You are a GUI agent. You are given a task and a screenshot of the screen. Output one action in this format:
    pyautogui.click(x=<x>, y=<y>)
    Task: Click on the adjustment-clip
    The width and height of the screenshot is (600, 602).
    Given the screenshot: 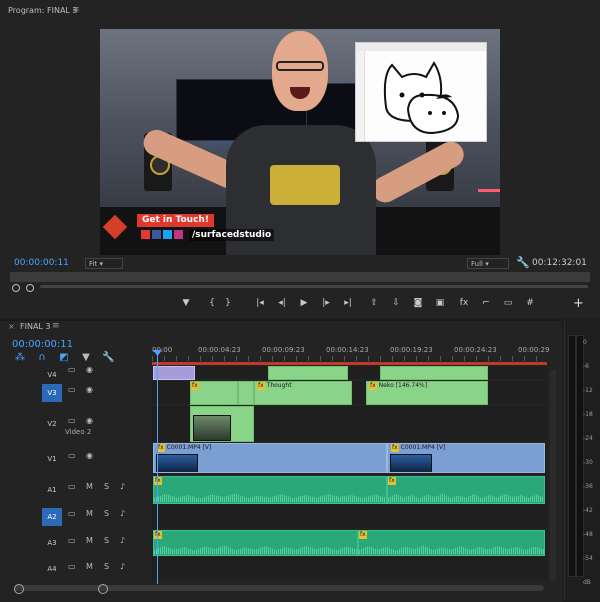 What is the action you would take?
    pyautogui.click(x=174, y=373)
    